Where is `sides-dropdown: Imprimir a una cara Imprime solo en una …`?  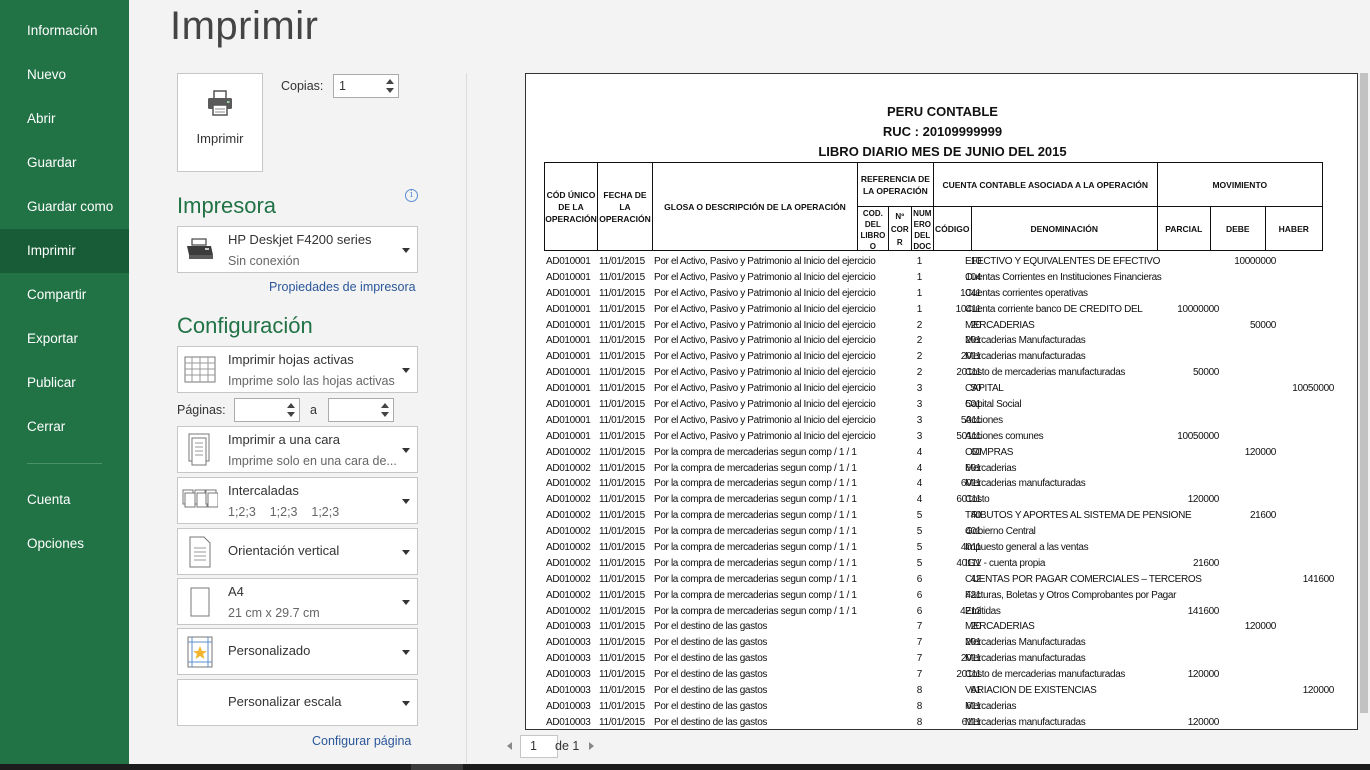
sides-dropdown: Imprimir a una cara Imprime solo en una … is located at coordinates (297, 449).